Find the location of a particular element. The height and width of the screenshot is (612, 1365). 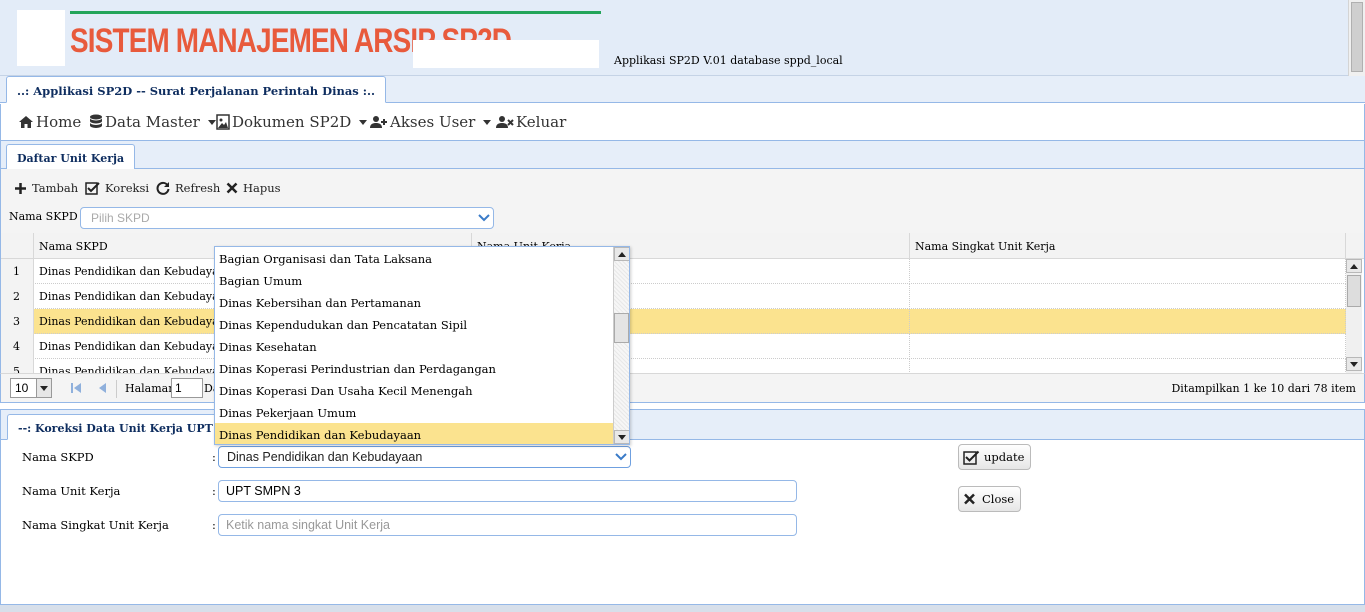

menu-akses-user: Akses User is located at coordinates (431, 122).